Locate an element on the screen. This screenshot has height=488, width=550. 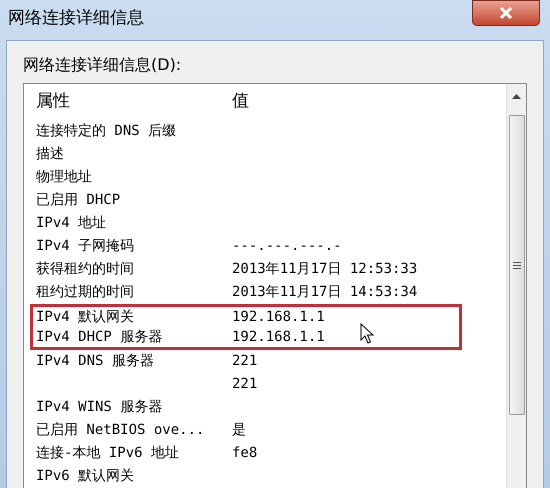
list-row: 连接-本地 IPv6 地址 fe8 is located at coordinates (246, 453).